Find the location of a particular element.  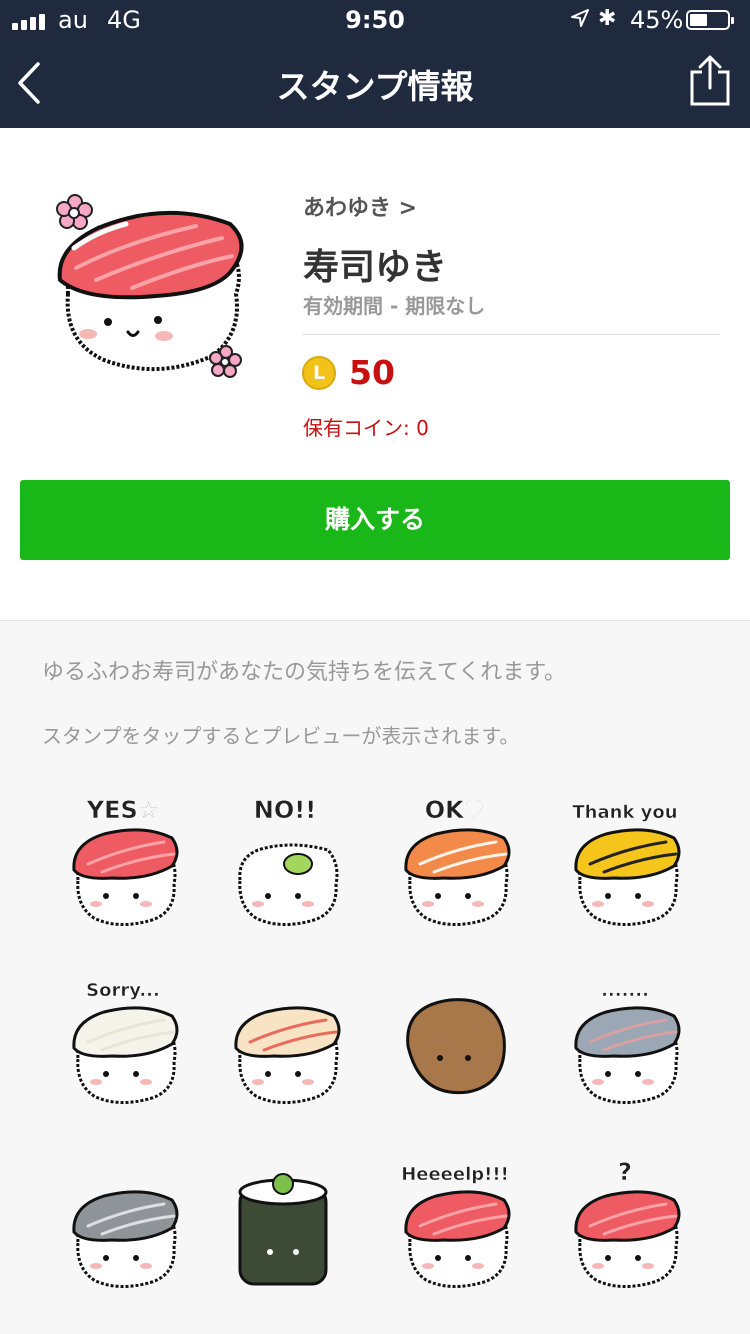

sticker-main-image is located at coordinates (150, 286).